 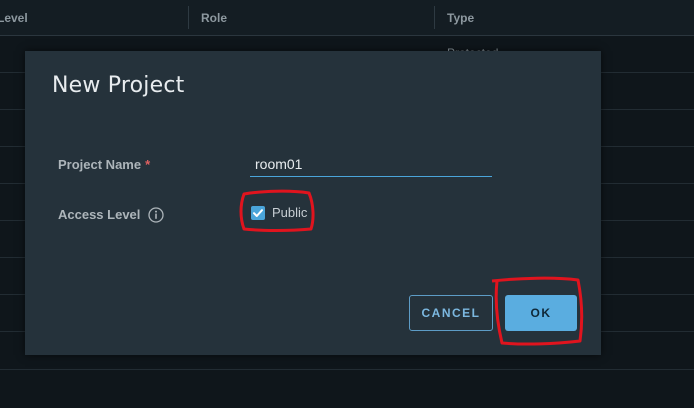 I want to click on column-header-type: Type, so click(x=460, y=18).